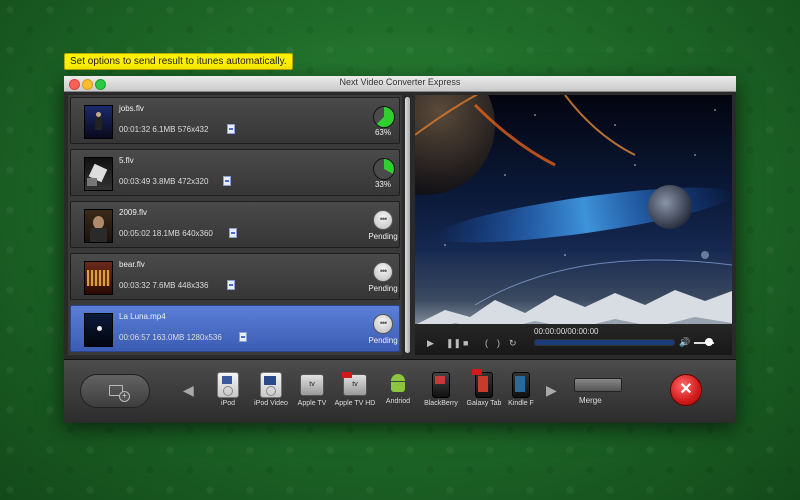 The height and width of the screenshot is (500, 800). I want to click on title-bar: Next Video Converter Express, so click(400, 84).